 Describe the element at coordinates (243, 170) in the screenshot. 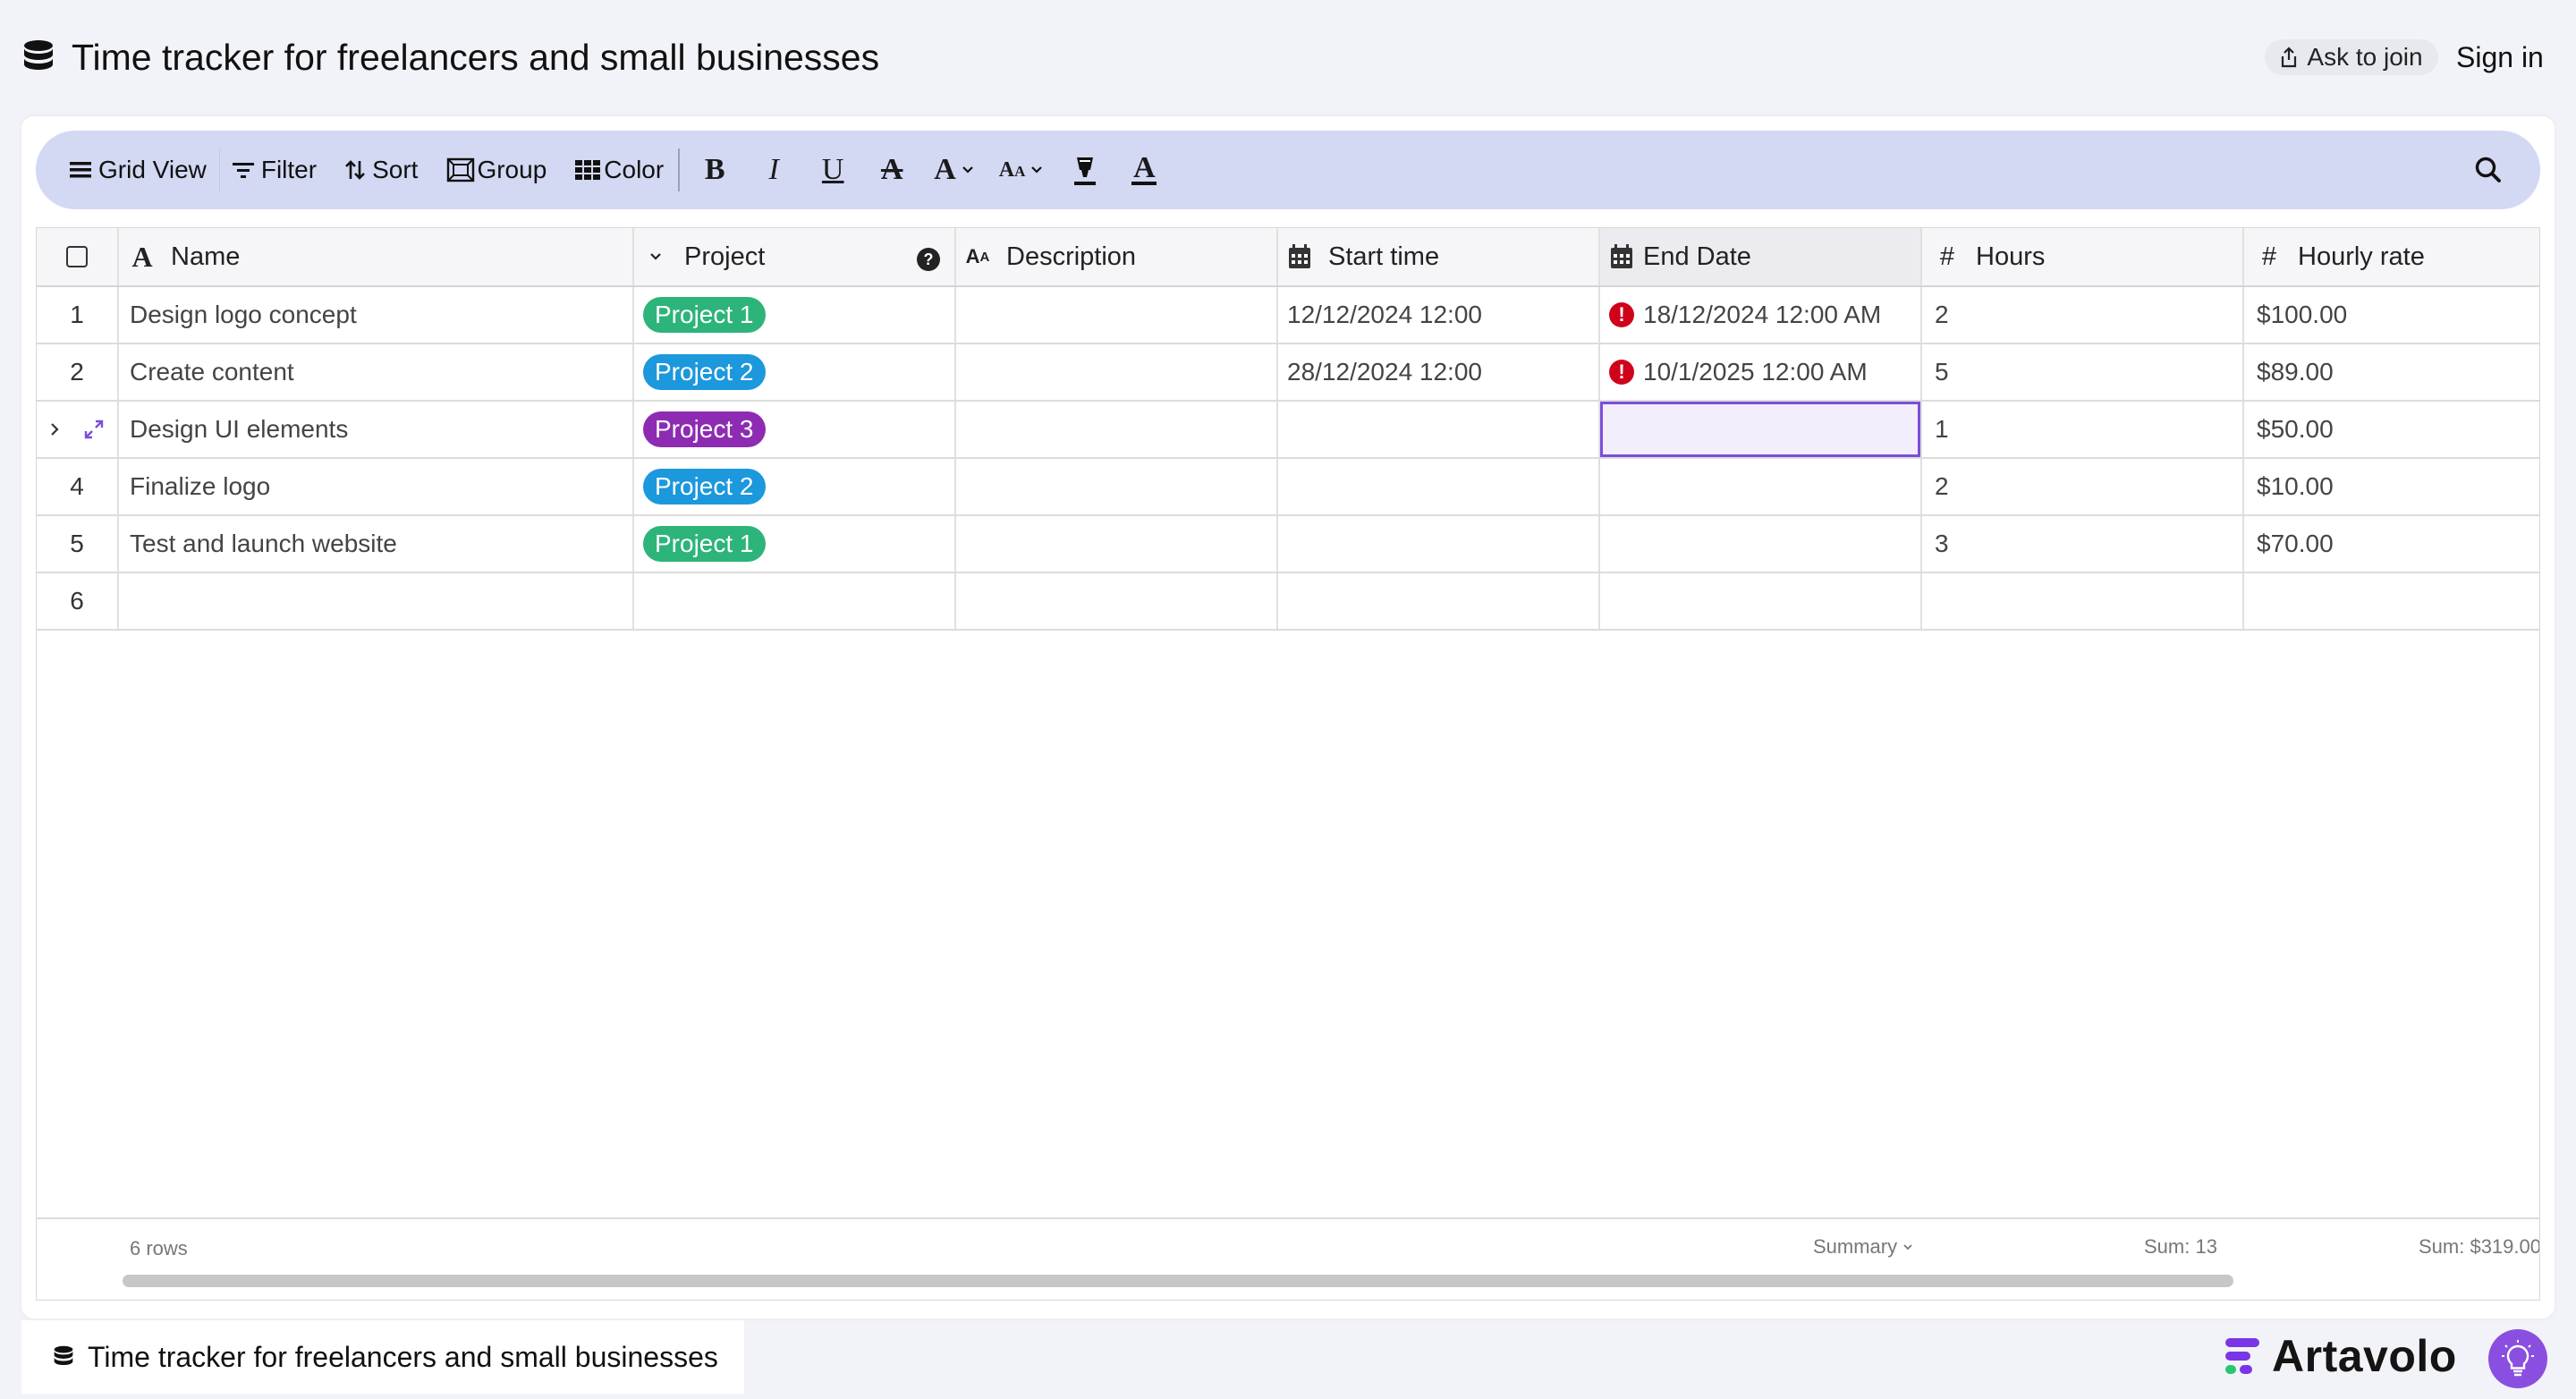

I see `filter-icon` at that location.